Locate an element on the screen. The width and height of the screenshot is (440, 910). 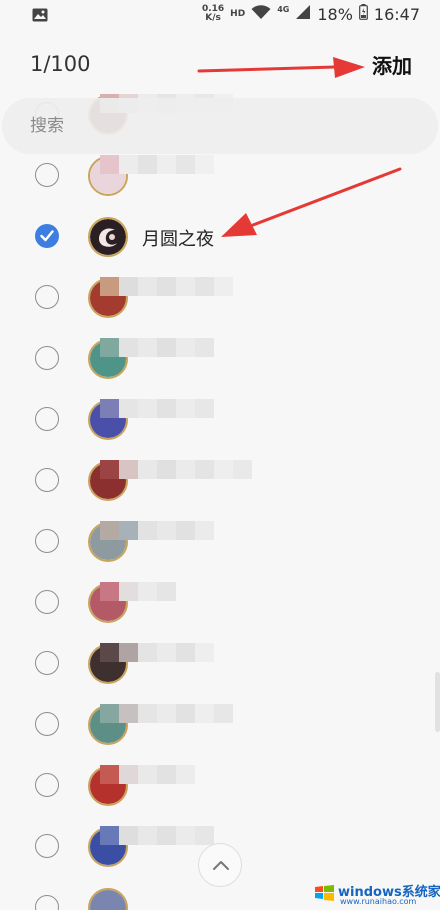
chevron-up-icon is located at coordinates (221, 865).